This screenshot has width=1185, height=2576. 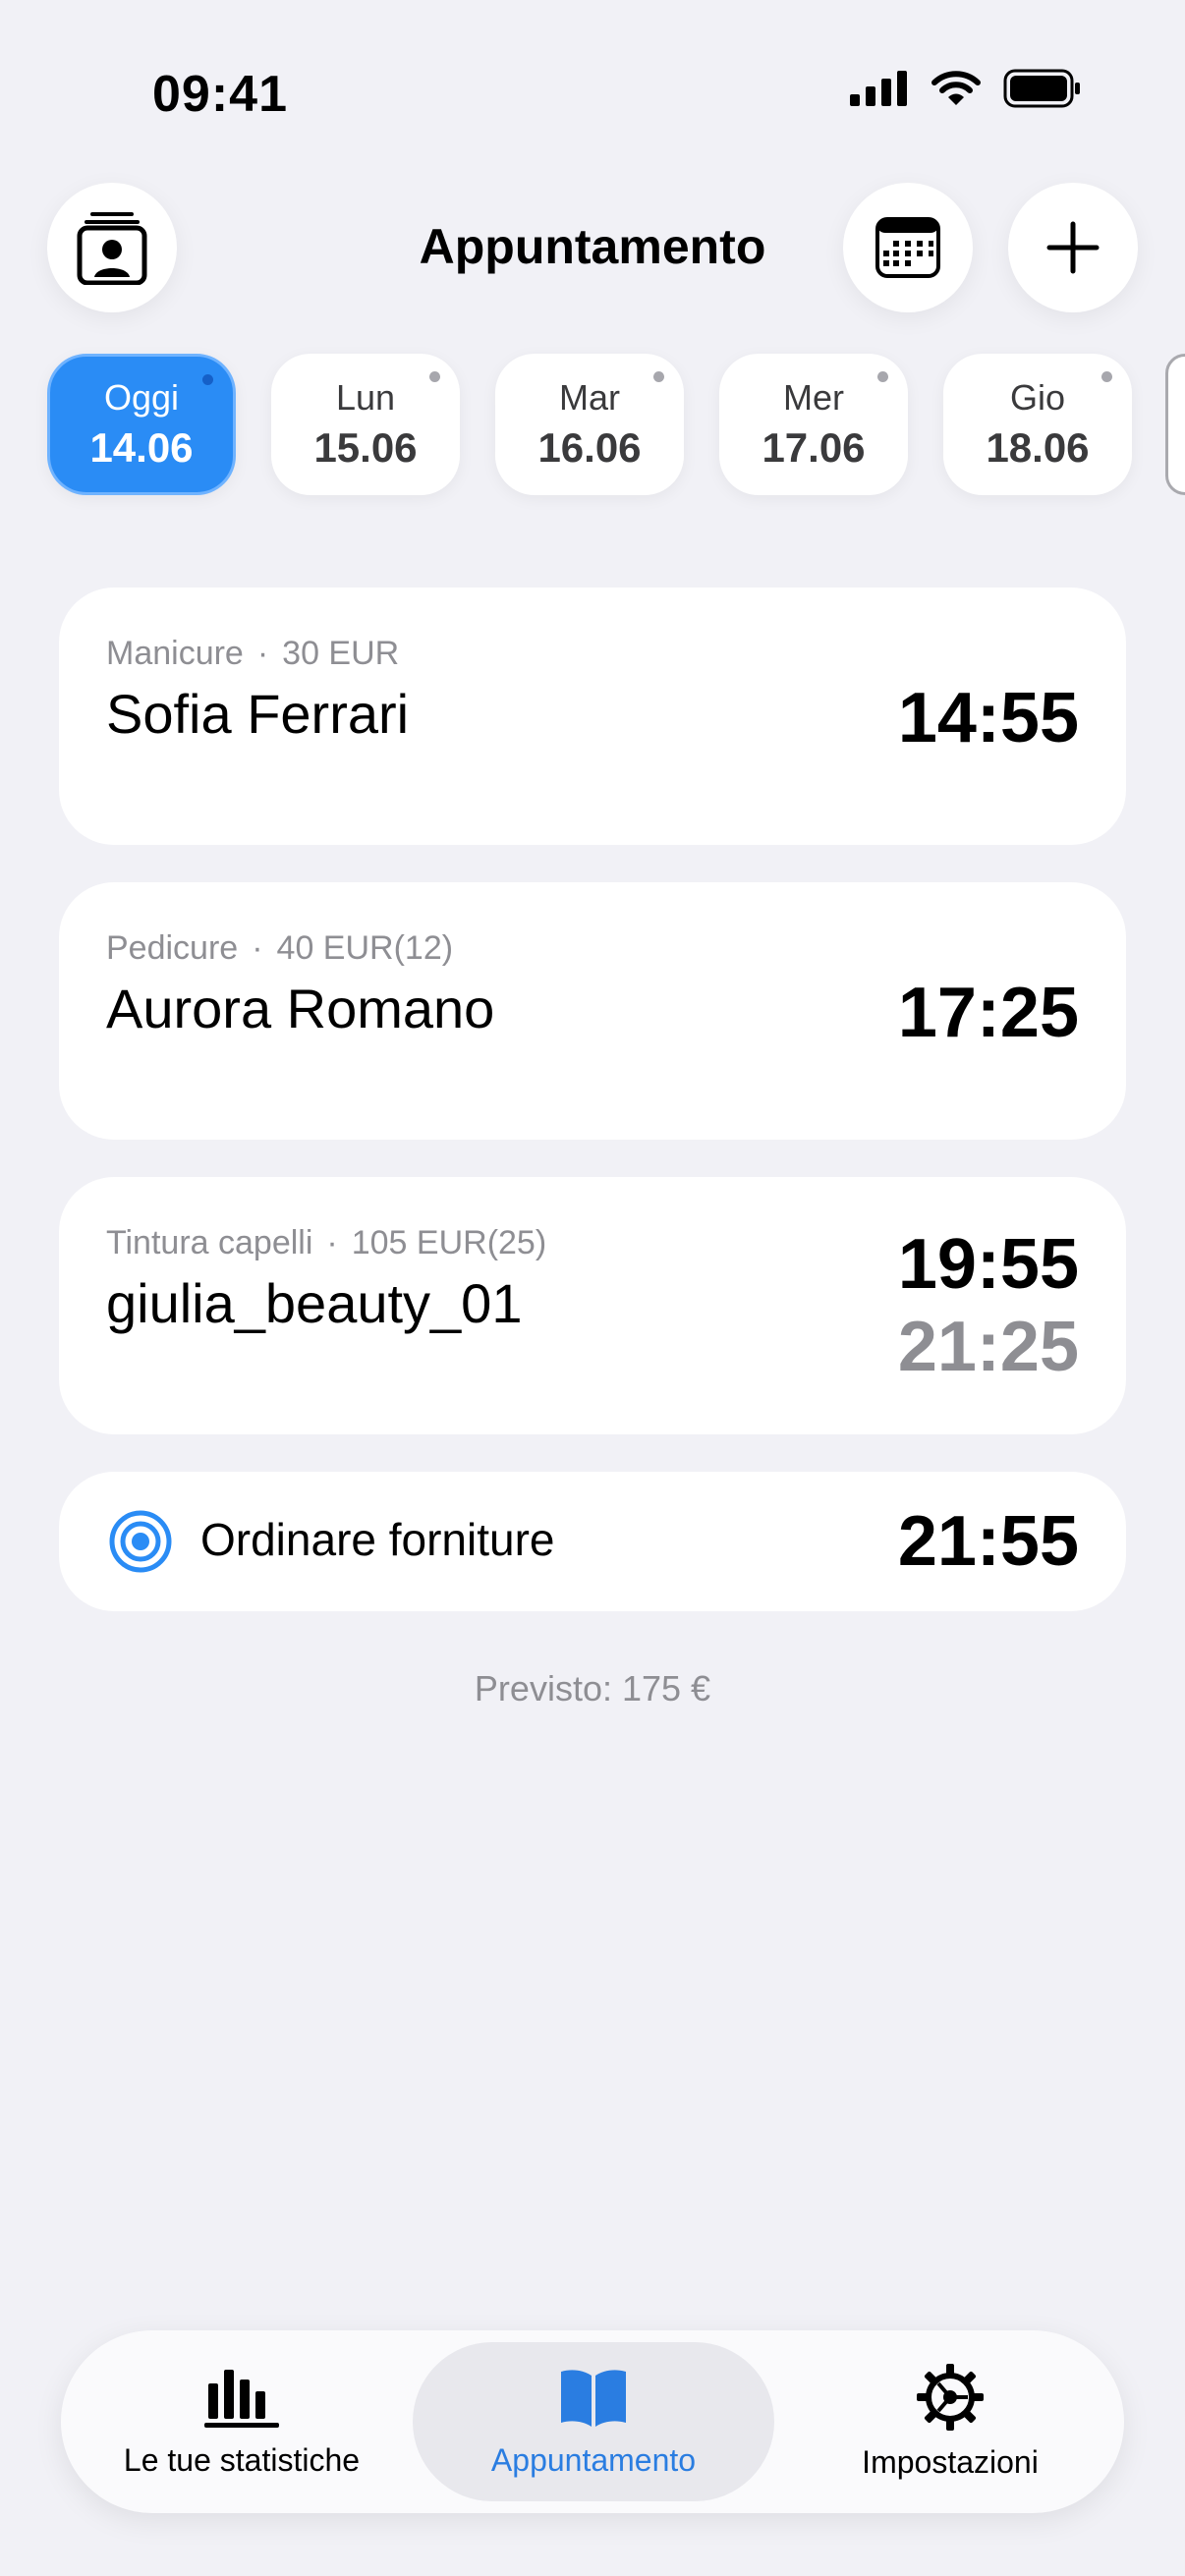 I want to click on date-chip-weekday: Mer, so click(x=814, y=397).